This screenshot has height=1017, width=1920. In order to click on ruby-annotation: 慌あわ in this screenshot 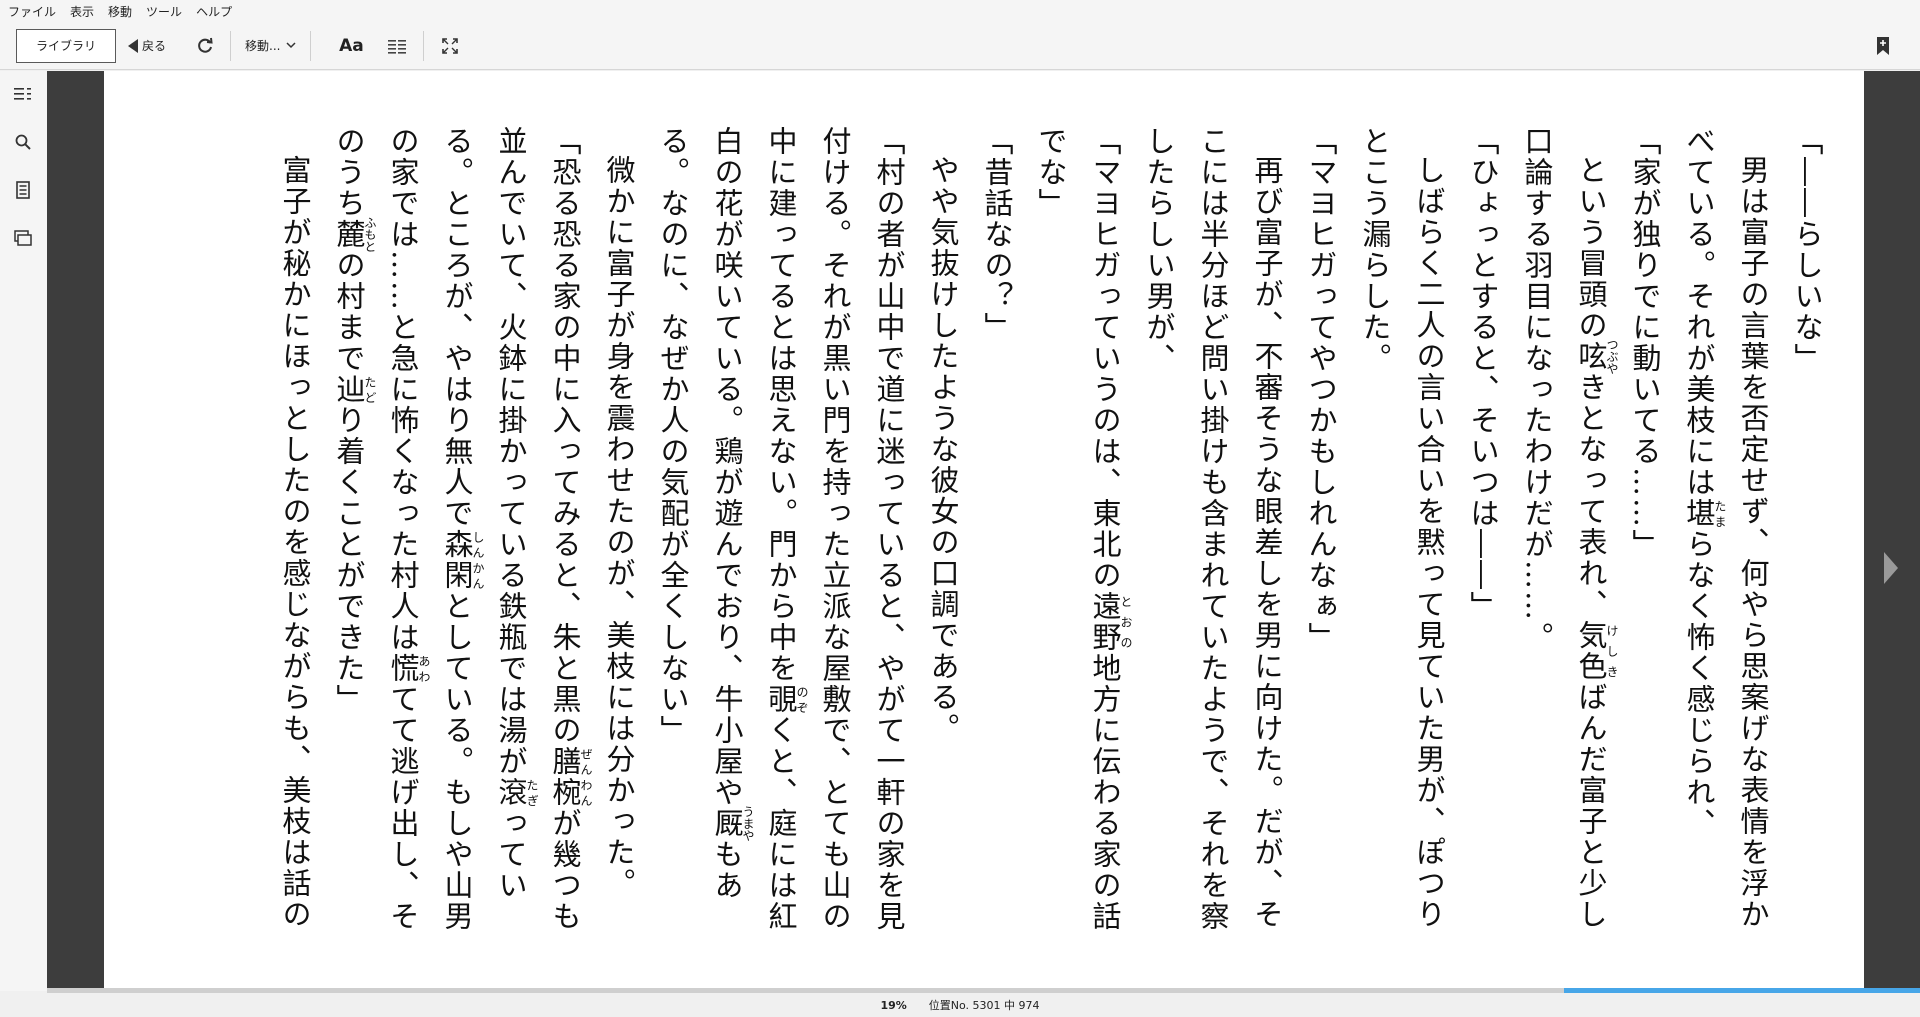, I will do `click(408, 668)`.